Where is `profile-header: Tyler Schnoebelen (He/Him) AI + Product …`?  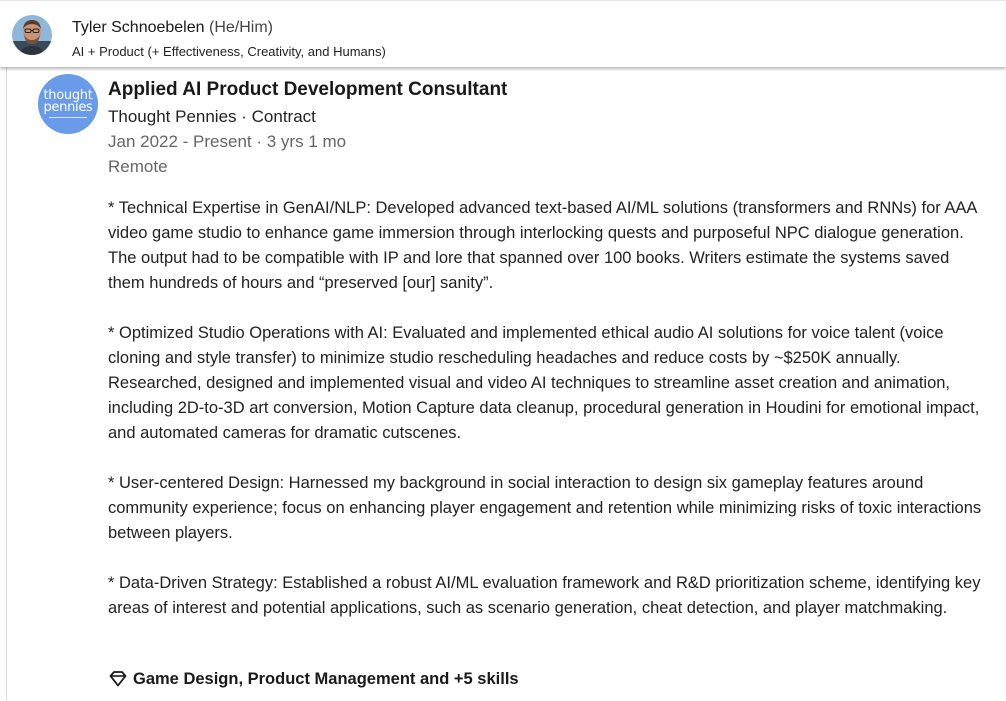 profile-header: Tyler Schnoebelen (He/Him) AI + Product … is located at coordinates (503, 33).